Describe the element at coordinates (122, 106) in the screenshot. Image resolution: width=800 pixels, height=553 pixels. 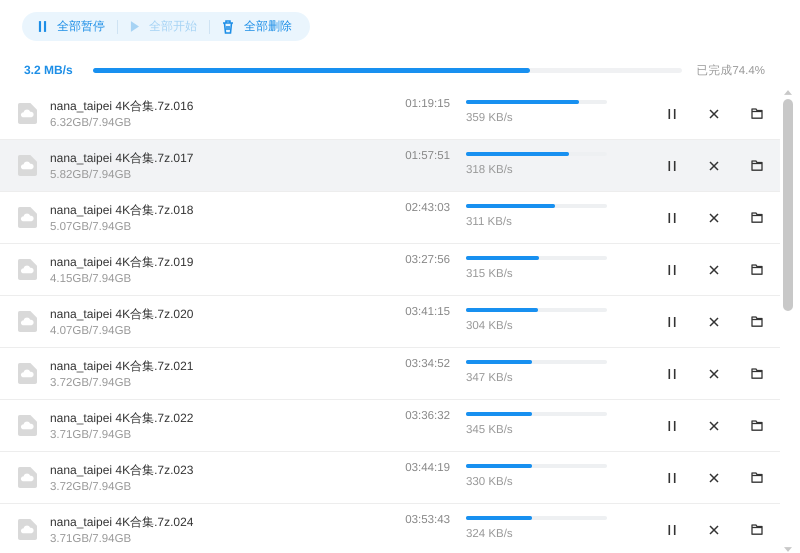
I see `file-name: nana_taipei 4K合集.7z.016` at that location.